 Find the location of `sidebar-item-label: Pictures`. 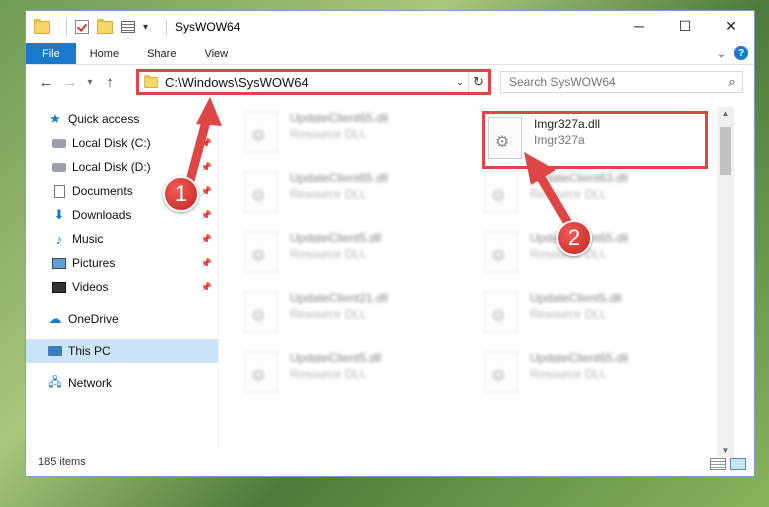

sidebar-item-label: Pictures is located at coordinates (94, 263).